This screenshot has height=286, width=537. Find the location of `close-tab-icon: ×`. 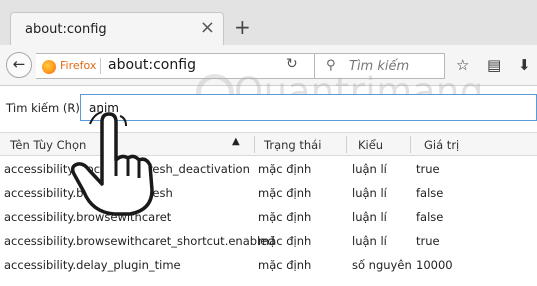

close-tab-icon: × is located at coordinates (207, 28).